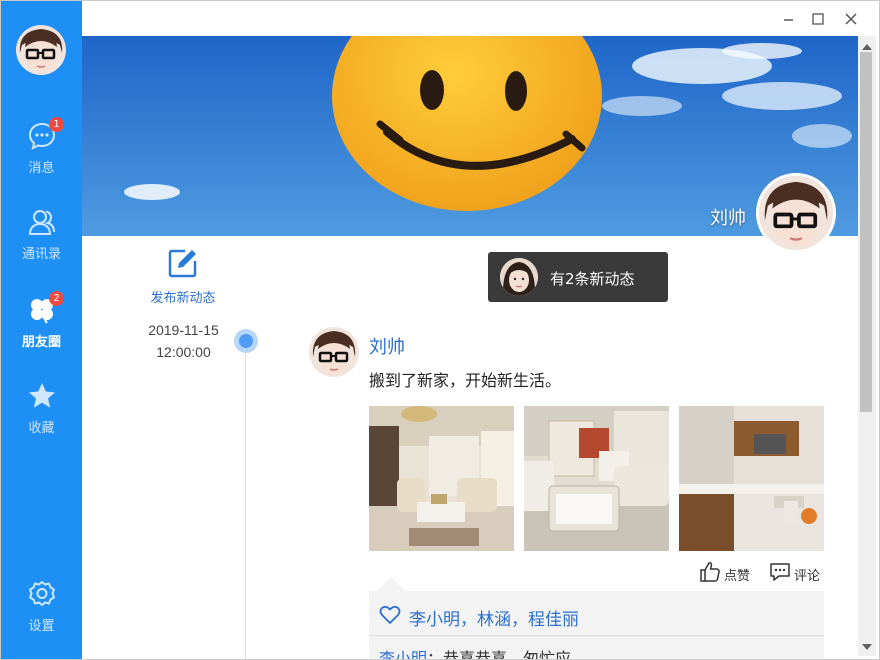 Image resolution: width=880 pixels, height=660 pixels. What do you see at coordinates (183, 341) in the screenshot?
I see `post-timestamp: 2019-11-15 12:00:00` at bounding box center [183, 341].